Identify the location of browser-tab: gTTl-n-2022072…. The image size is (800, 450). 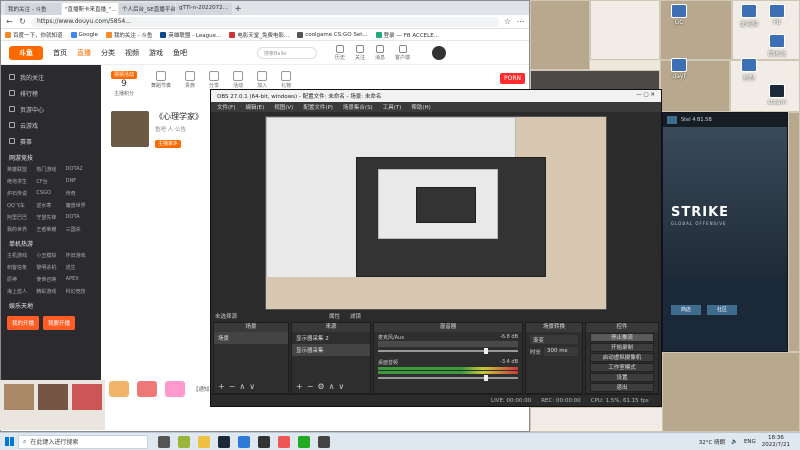
(204, 9).